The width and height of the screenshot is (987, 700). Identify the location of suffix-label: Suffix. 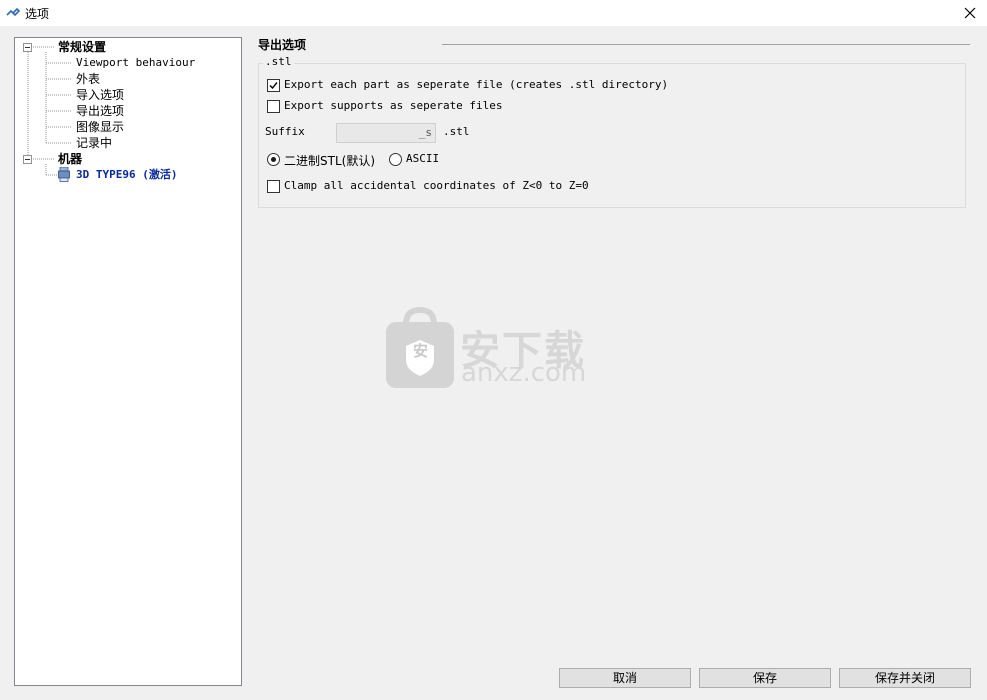
(285, 131).